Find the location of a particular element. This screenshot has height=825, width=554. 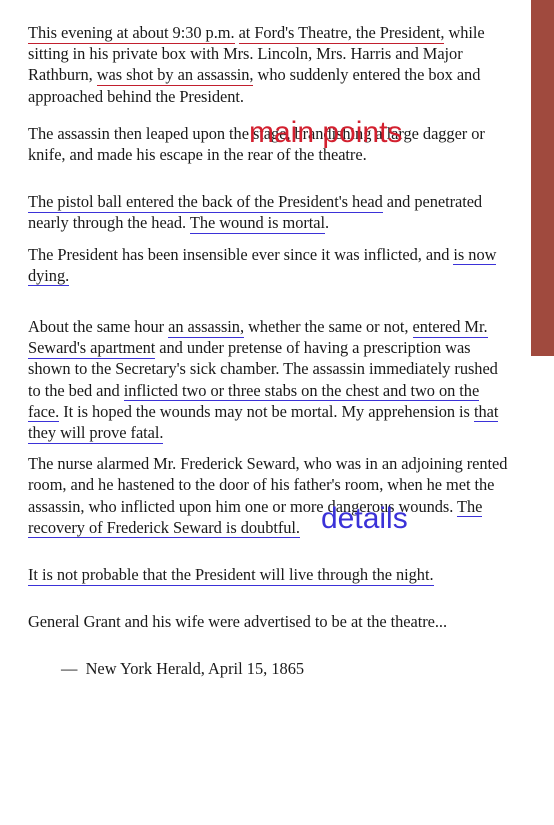

annotation-main-points: main points is located at coordinates (326, 132).